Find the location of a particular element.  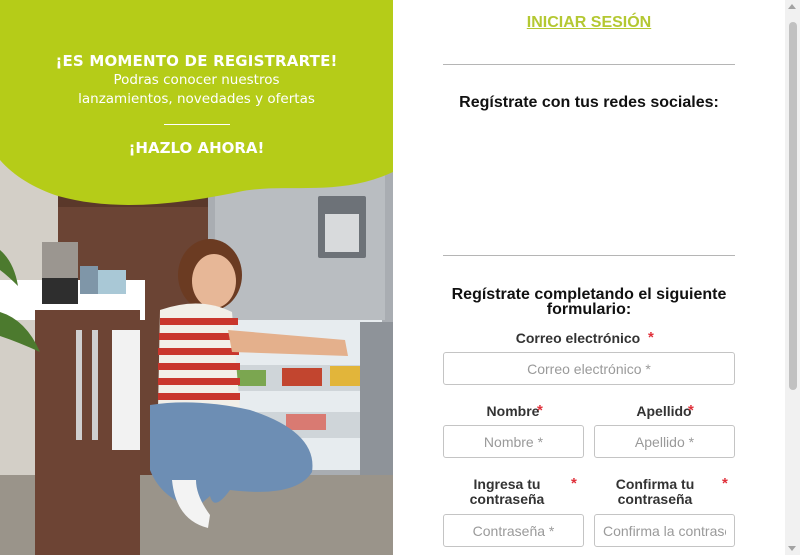

password-input is located at coordinates (513, 530).